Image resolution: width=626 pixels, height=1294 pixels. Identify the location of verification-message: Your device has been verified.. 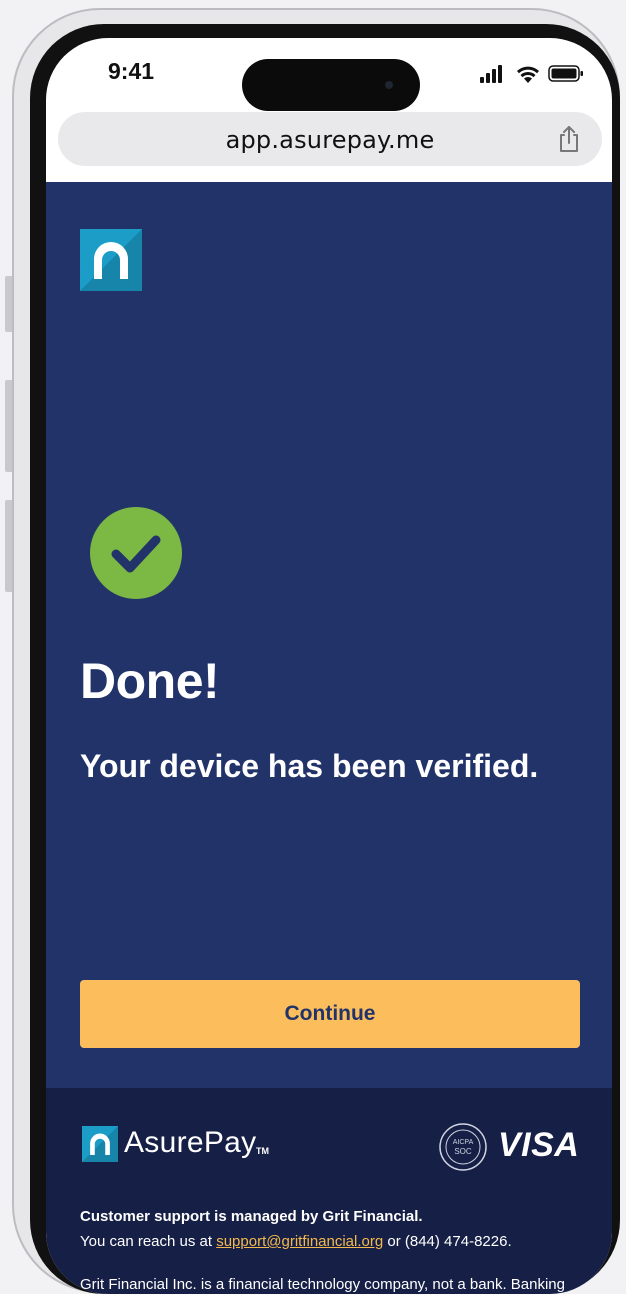
(309, 766).